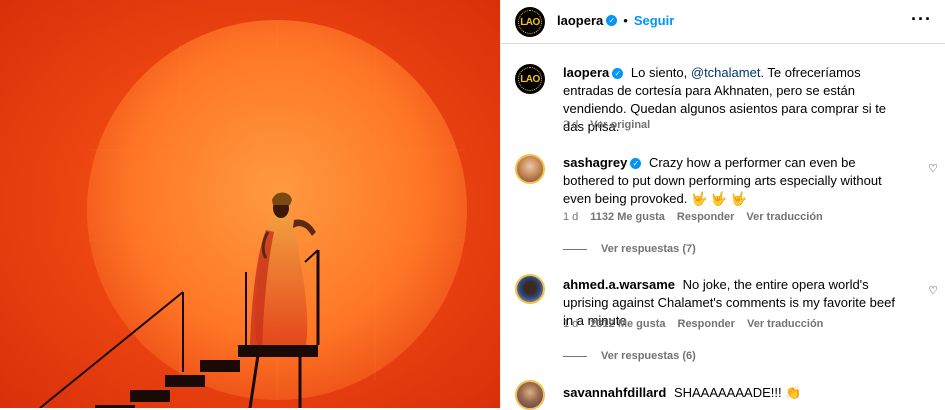  Describe the element at coordinates (619, 284) in the screenshot. I see `comment-username: ahmed.a.warsame` at that location.